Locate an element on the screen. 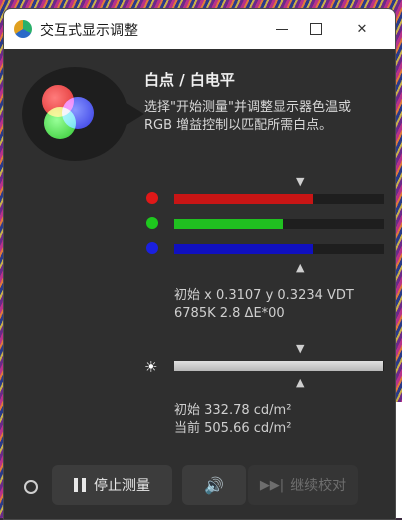 The height and width of the screenshot is (520, 402). maximize-icon is located at coordinates (316, 29).